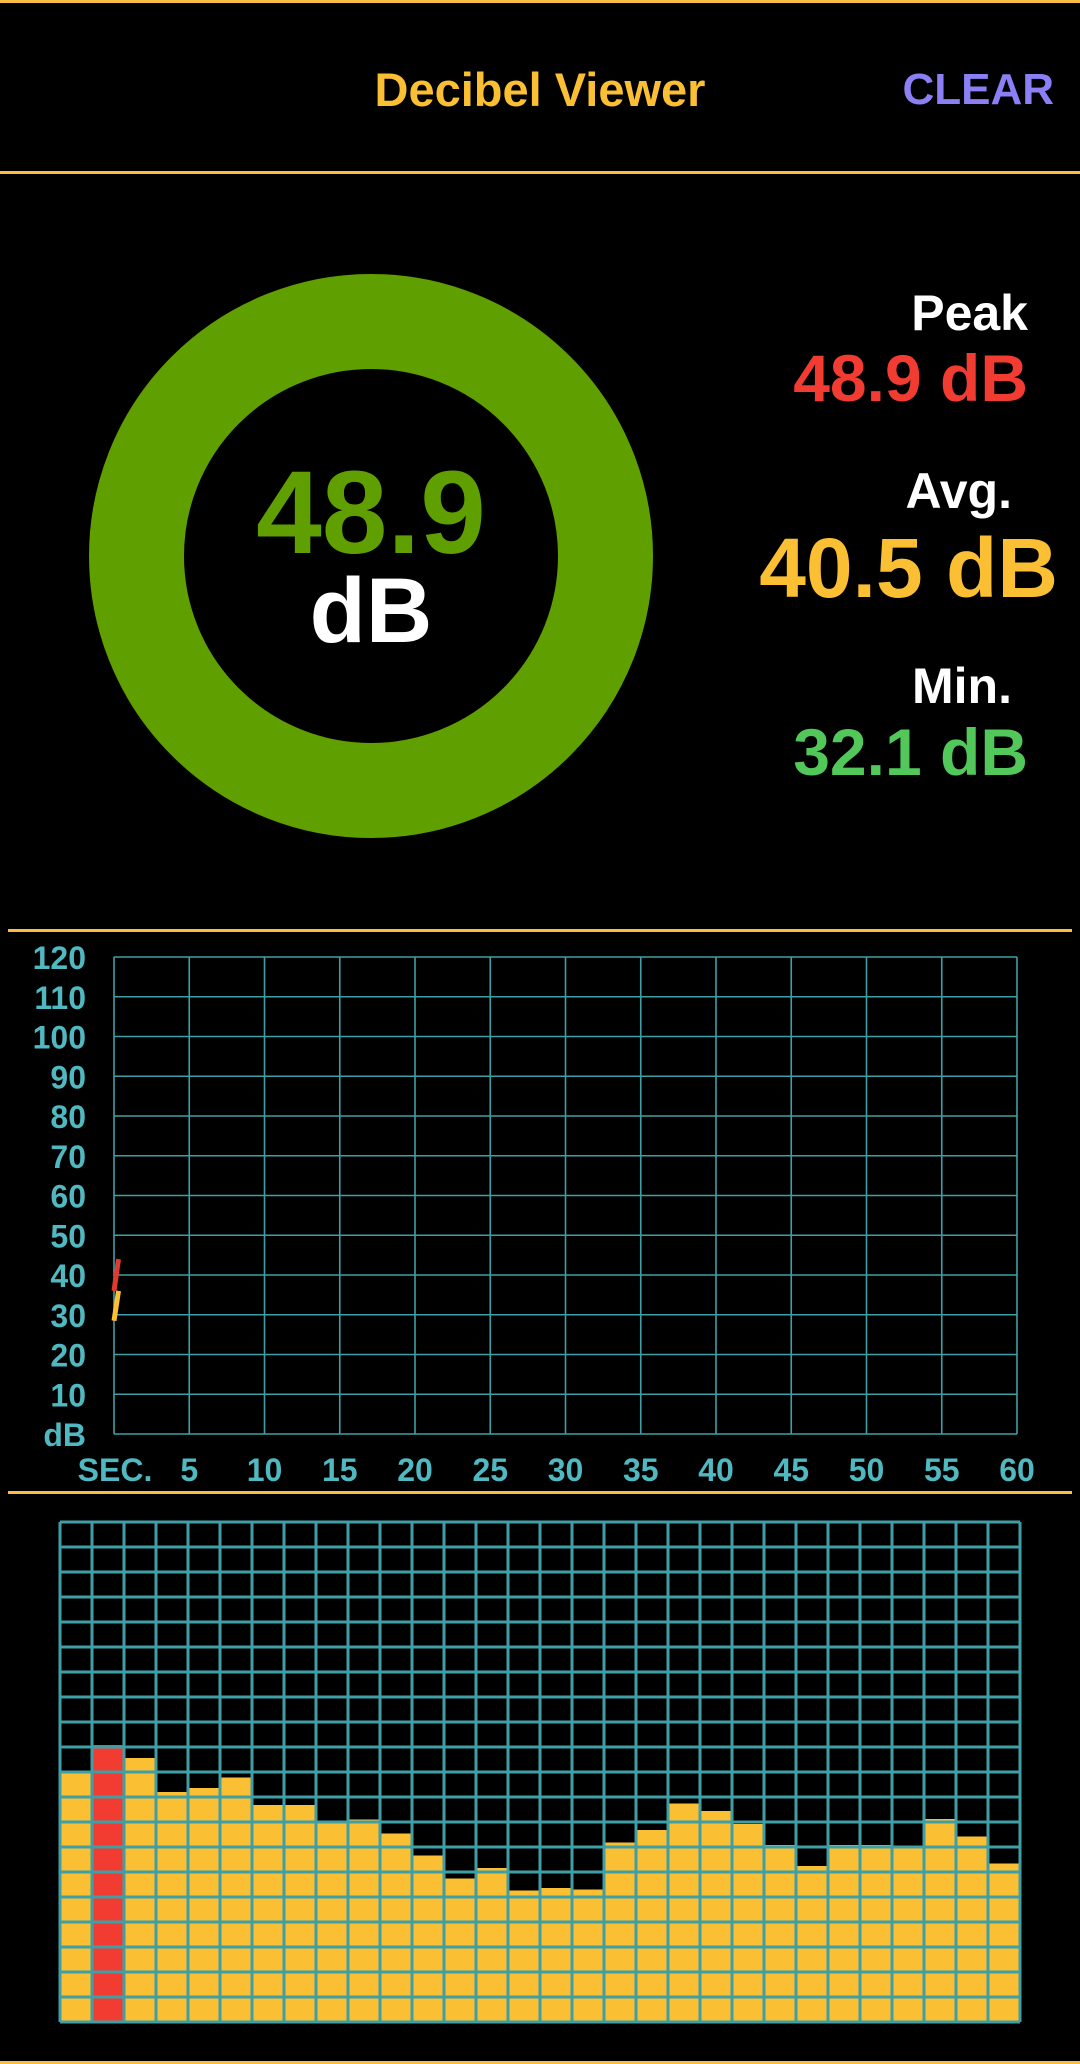  What do you see at coordinates (962, 686) in the screenshot?
I see `min-label: Min.` at bounding box center [962, 686].